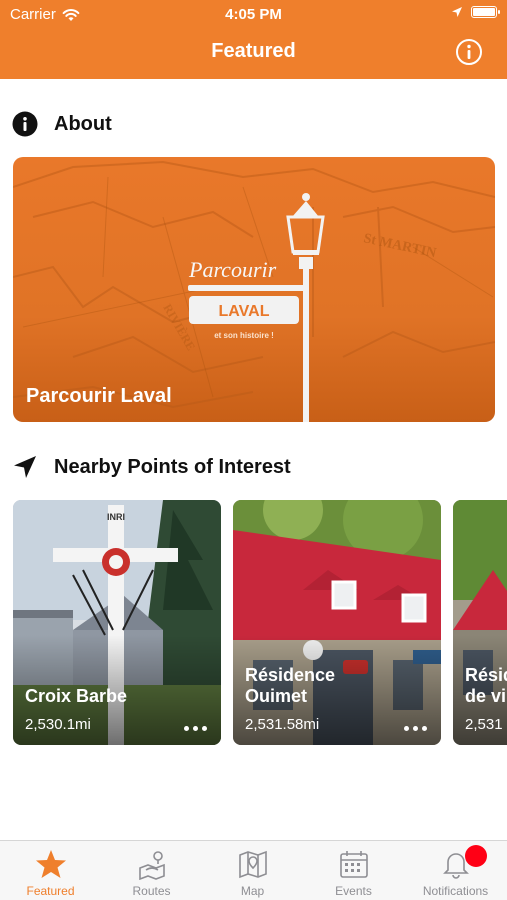 The image size is (507, 900). Describe the element at coordinates (337, 622) in the screenshot. I see `poi-card: Résidence Ouimet 2,531.58mi` at that location.